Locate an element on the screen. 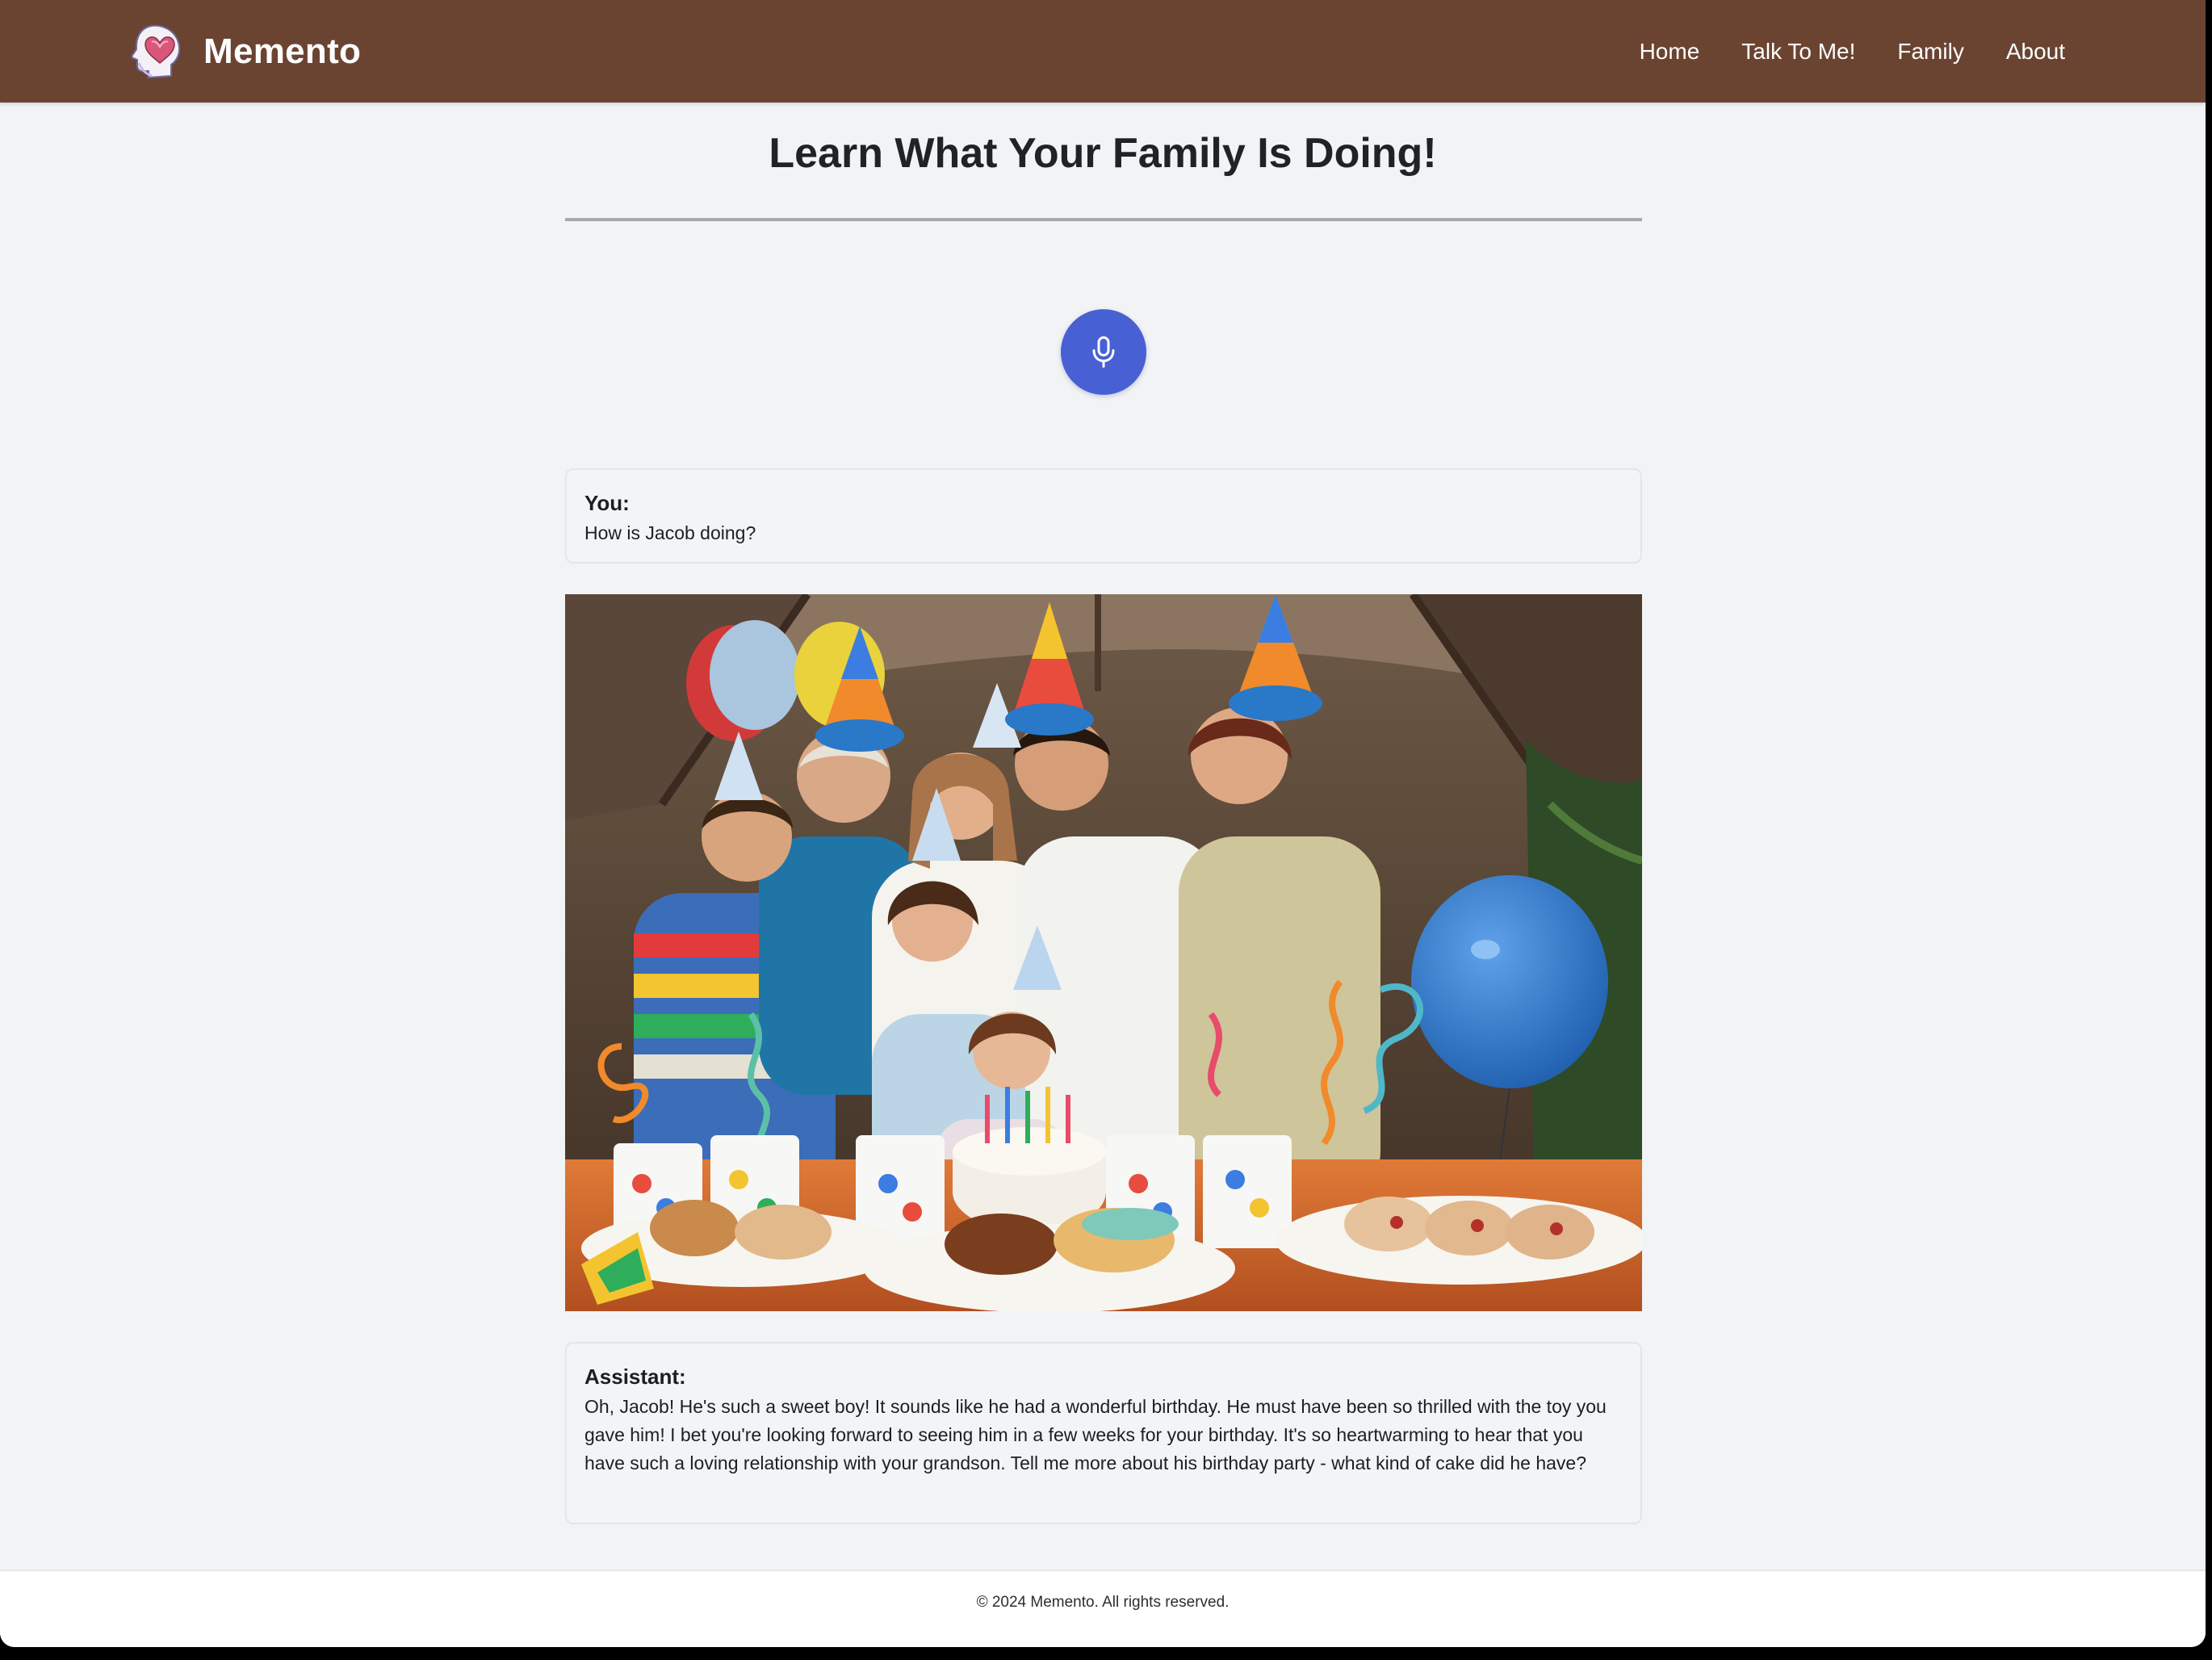 The height and width of the screenshot is (1660, 2212). record-voice-button is located at coordinates (1103, 352).